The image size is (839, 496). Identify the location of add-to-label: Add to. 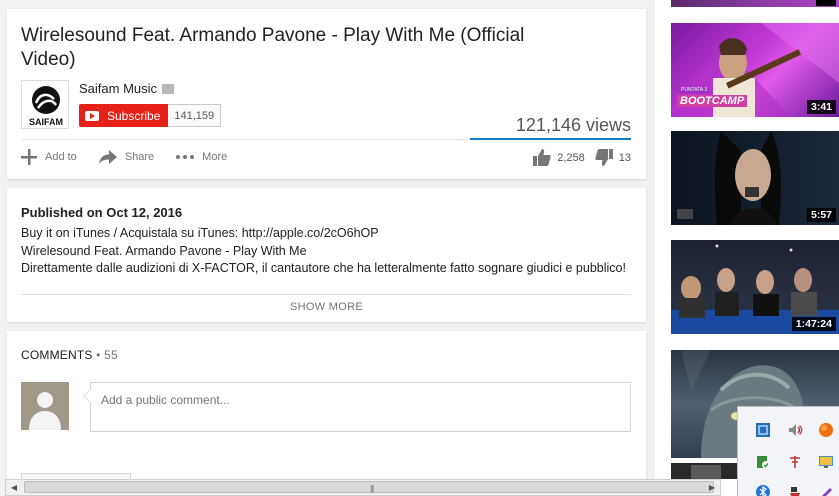
(61, 157).